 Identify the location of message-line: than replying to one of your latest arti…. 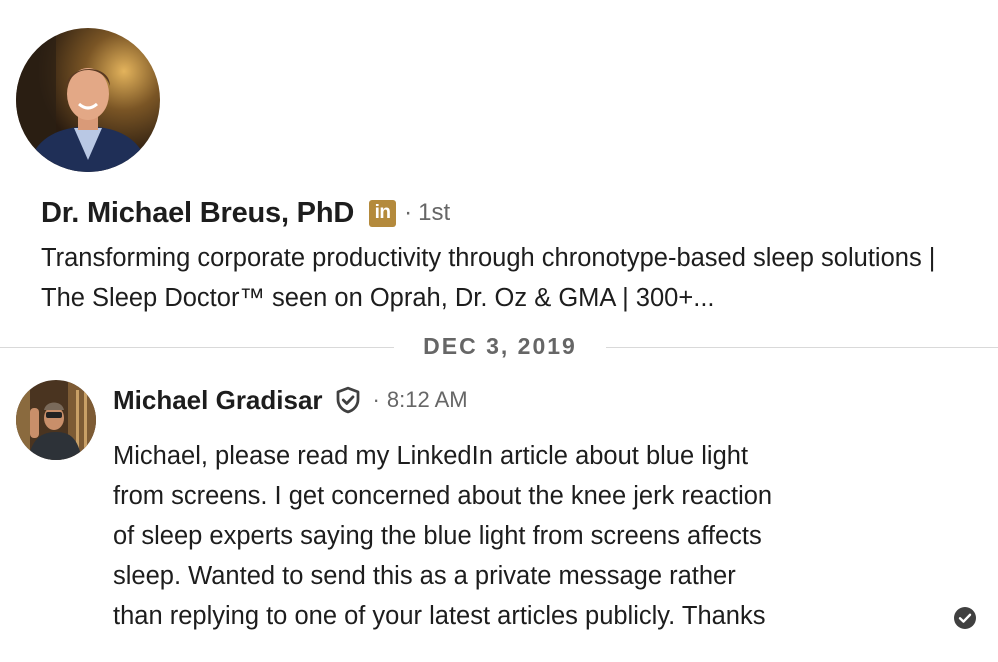
(439, 616).